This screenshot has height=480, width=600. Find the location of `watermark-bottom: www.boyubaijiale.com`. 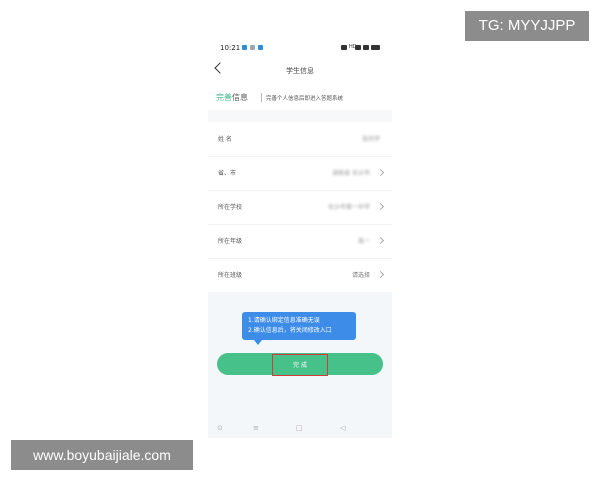

watermark-bottom: www.boyubaijiale.com is located at coordinates (102, 455).